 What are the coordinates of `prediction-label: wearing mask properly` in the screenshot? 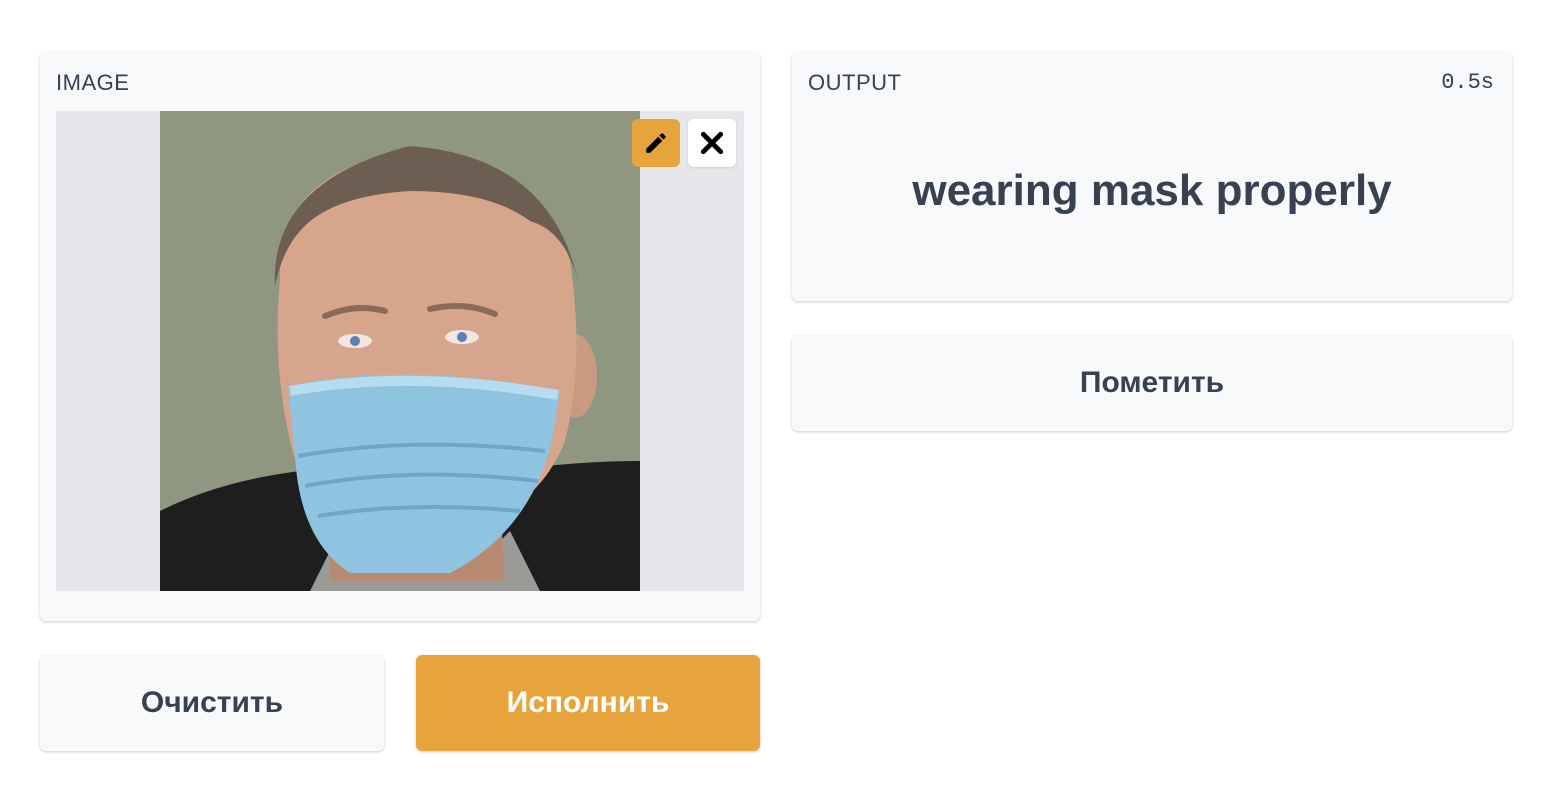 It's located at (1152, 190).